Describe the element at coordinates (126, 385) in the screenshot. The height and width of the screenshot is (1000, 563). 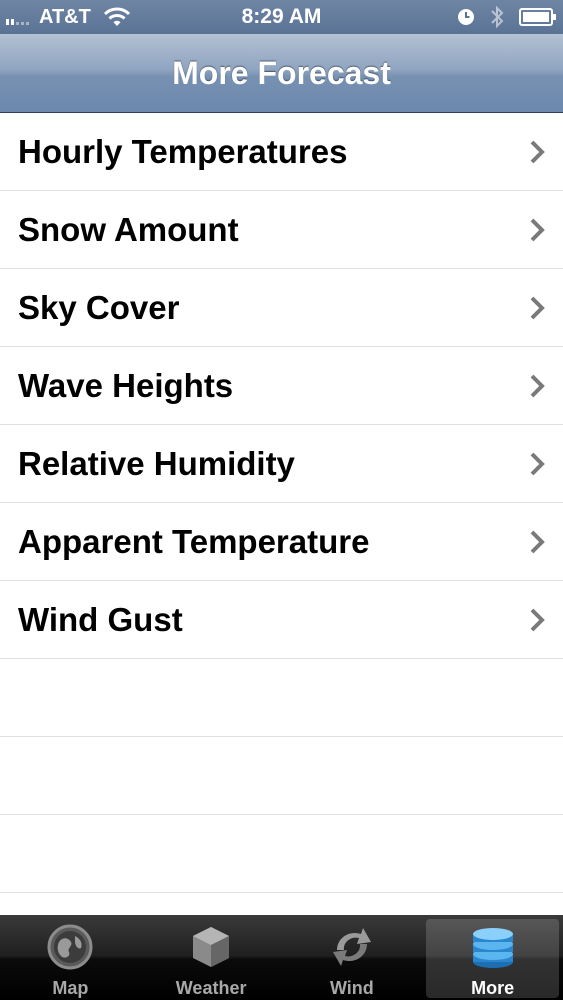
I see `list-item-label: Wave Heights` at that location.